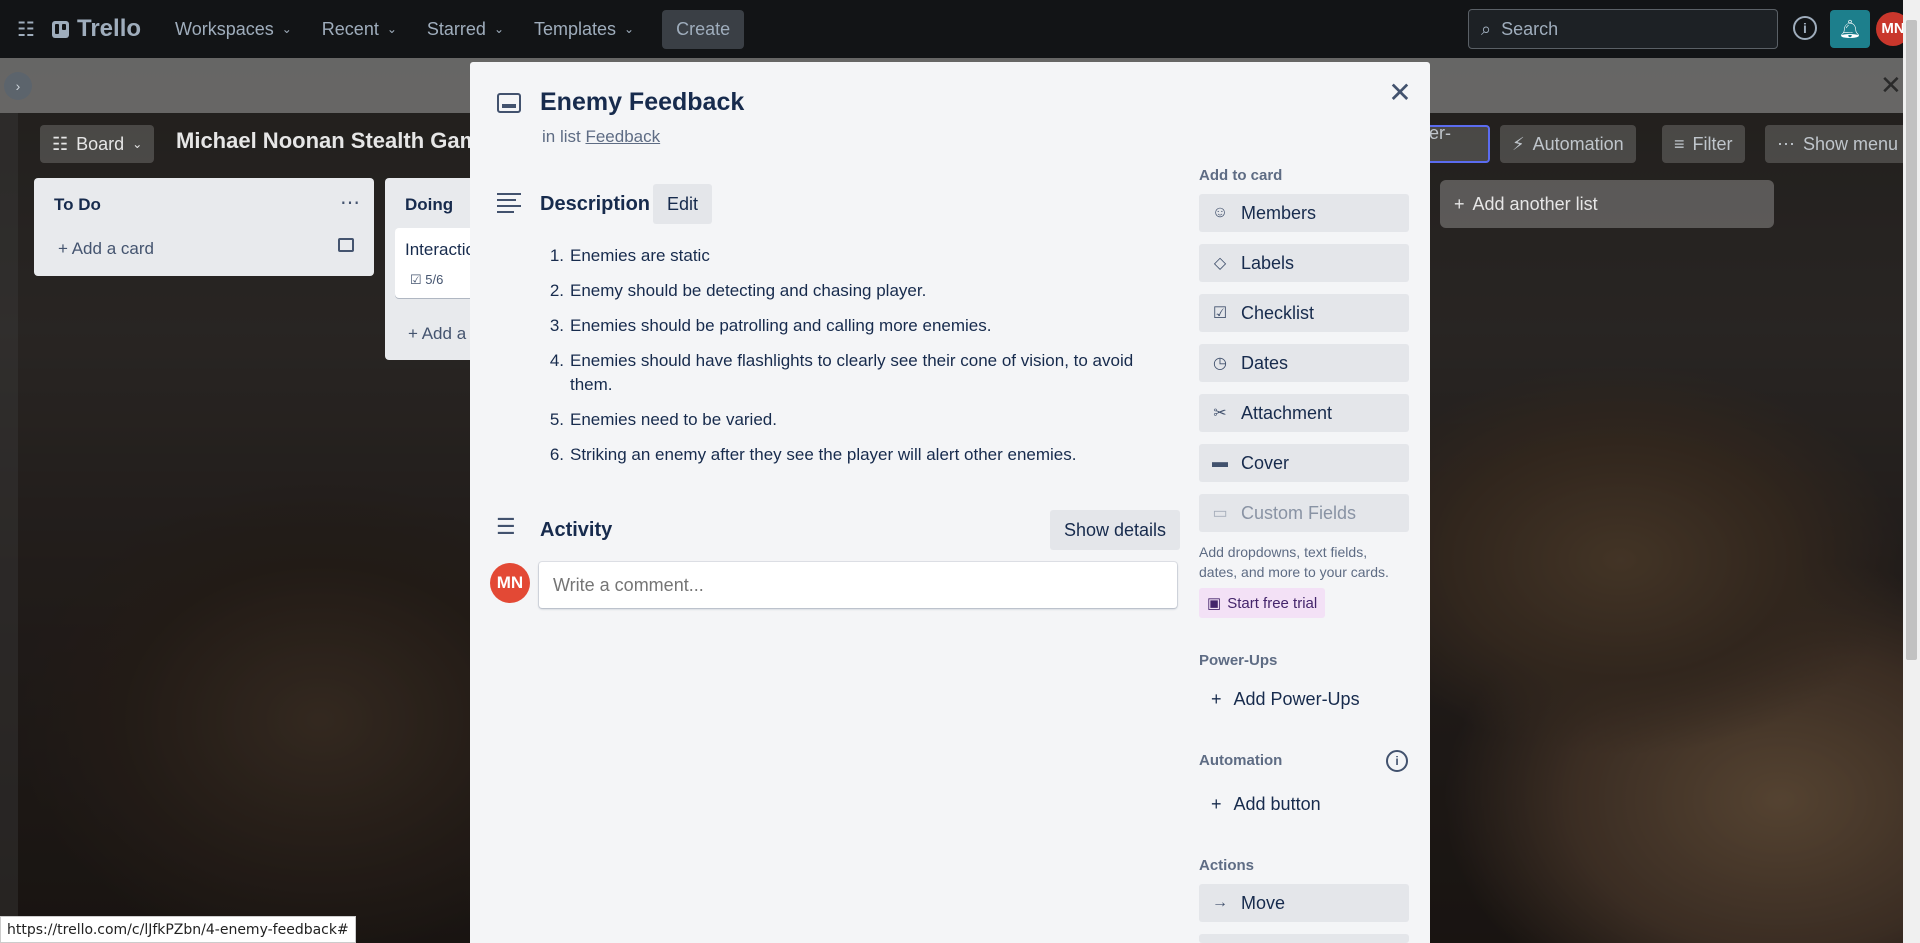  I want to click on description-icon, so click(509, 205).